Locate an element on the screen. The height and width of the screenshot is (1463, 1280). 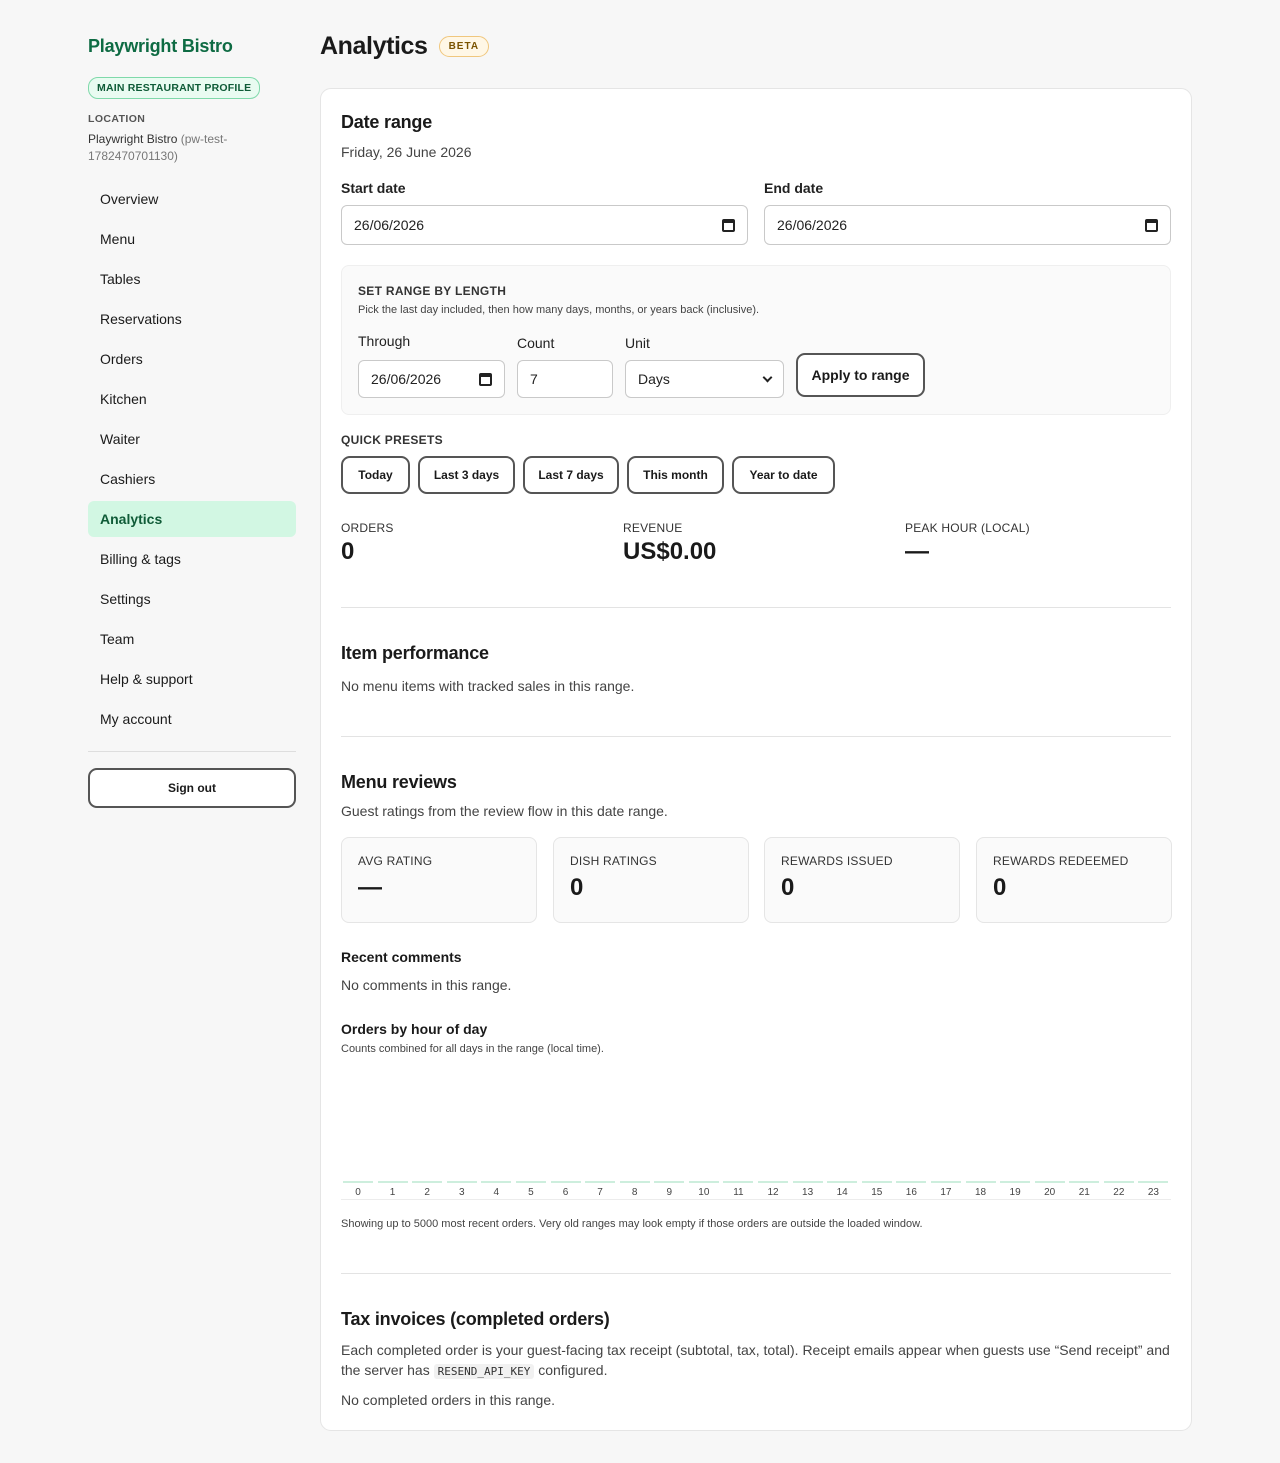
hour-tick-label: 2 is located at coordinates (427, 1192).